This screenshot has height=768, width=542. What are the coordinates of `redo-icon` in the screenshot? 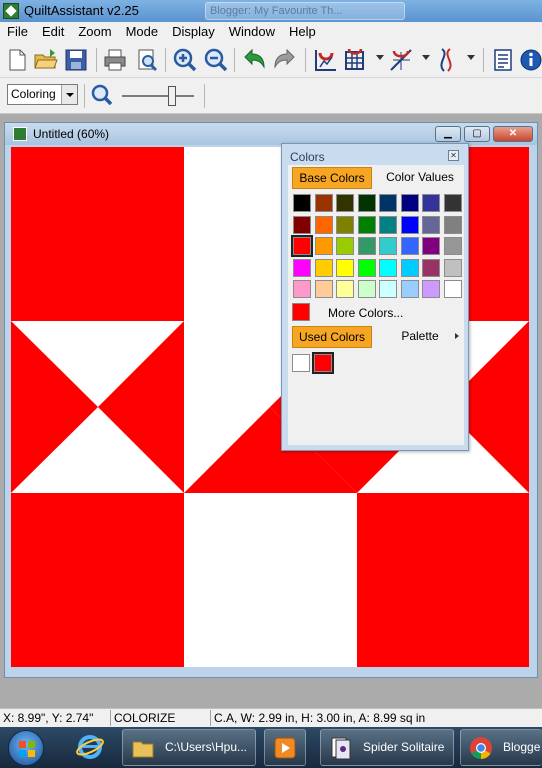 It's located at (285, 60).